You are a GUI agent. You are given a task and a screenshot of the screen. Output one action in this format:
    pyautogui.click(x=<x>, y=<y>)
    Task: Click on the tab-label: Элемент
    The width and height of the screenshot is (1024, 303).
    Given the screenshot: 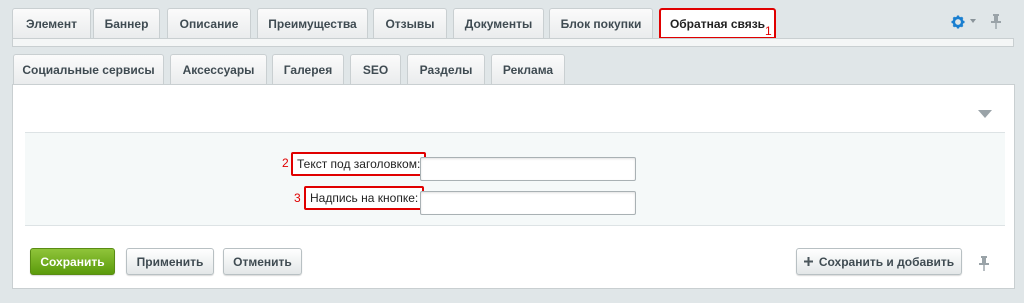 What is the action you would take?
    pyautogui.click(x=51, y=23)
    